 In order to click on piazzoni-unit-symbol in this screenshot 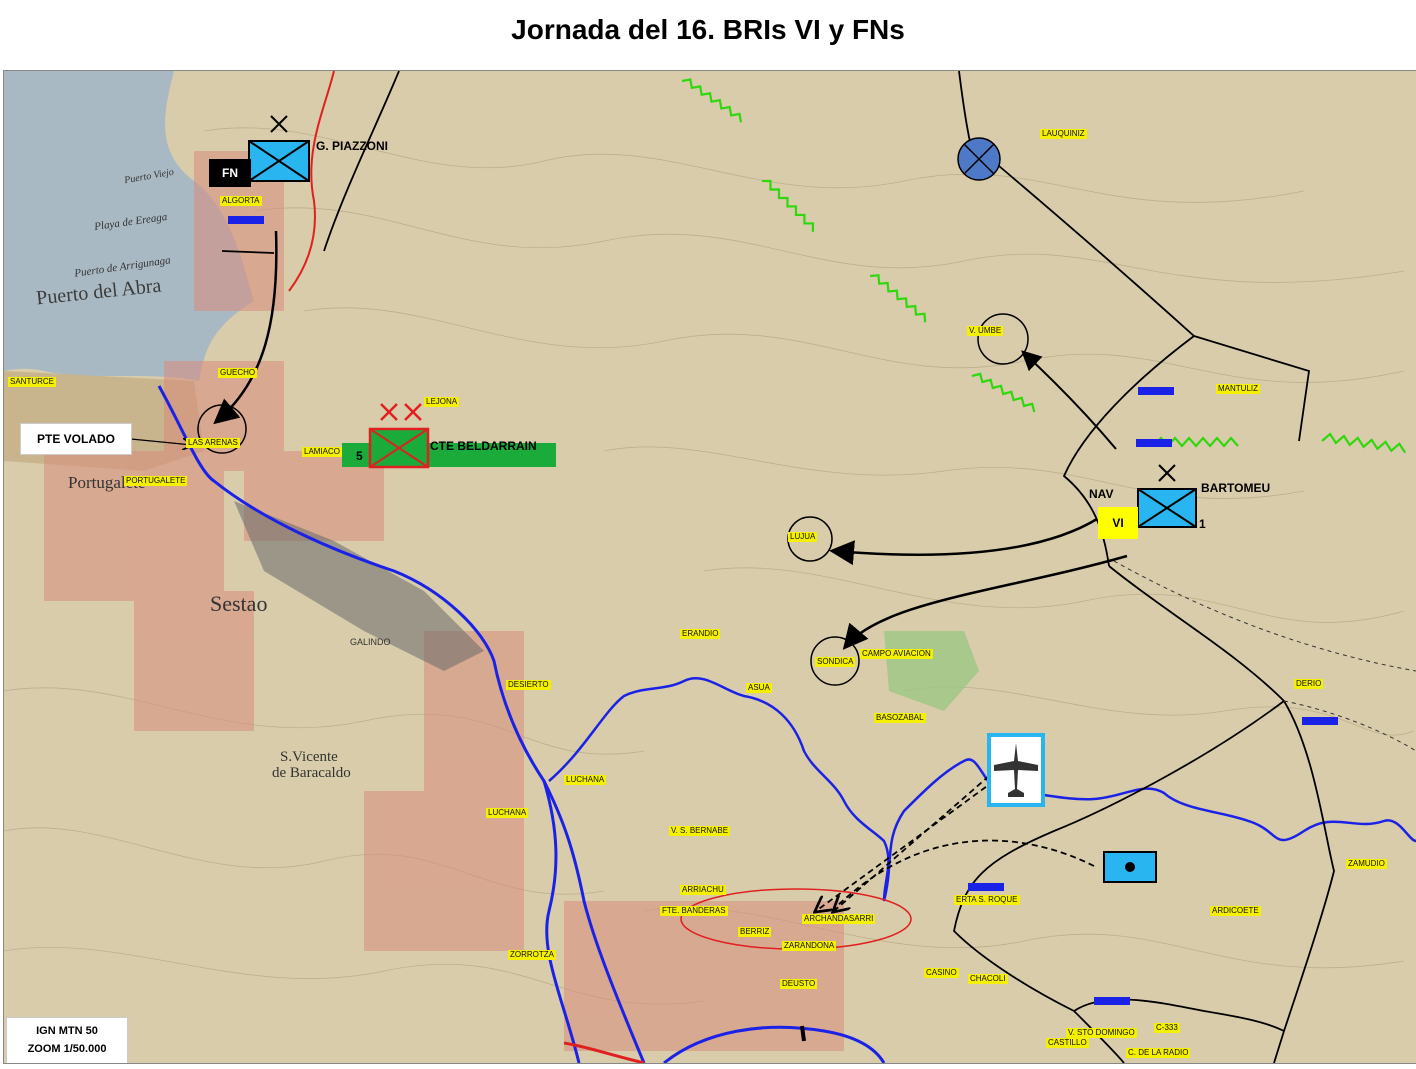, I will do `click(279, 161)`.